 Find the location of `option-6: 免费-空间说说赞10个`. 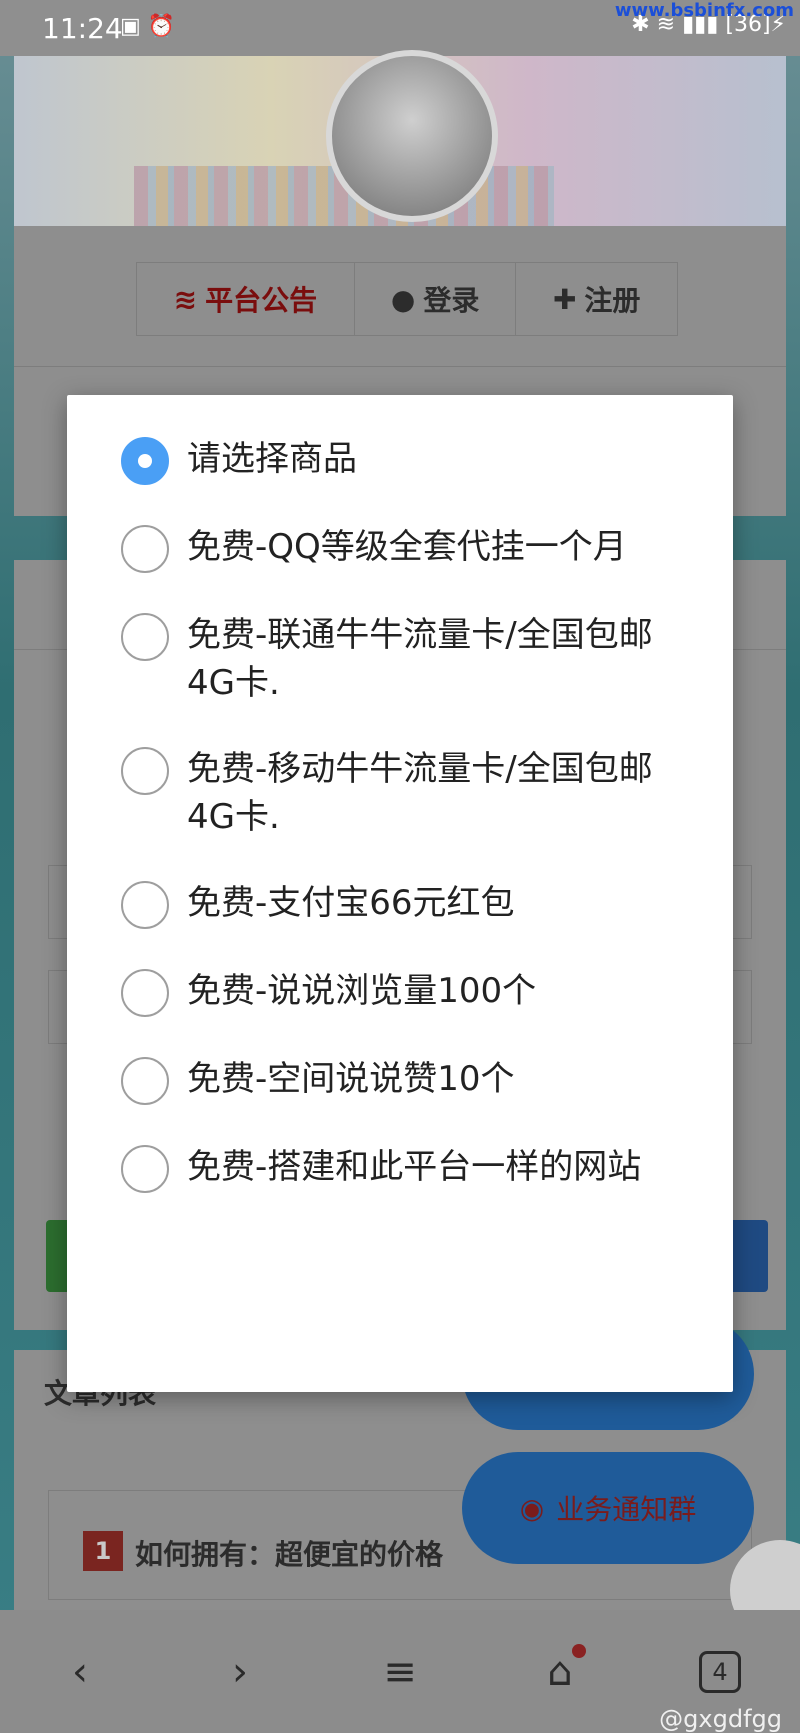

option-6: 免费-空间说说赞10个 is located at coordinates (400, 1080).